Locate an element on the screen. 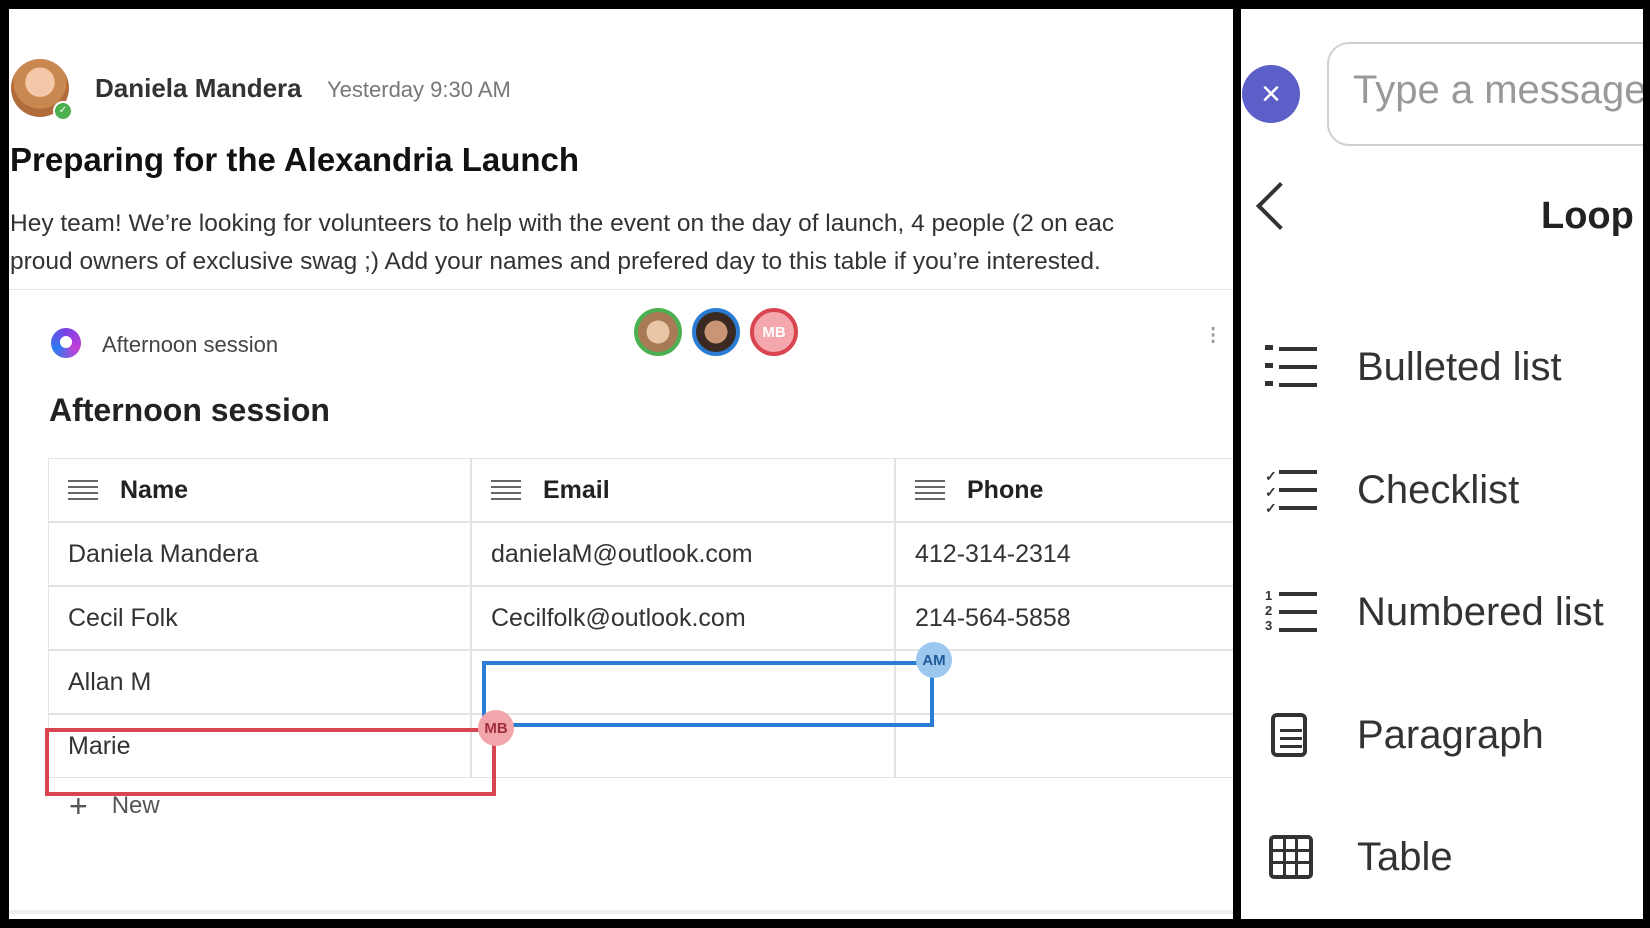 The height and width of the screenshot is (928, 1650). bulleted-list-icon is located at coordinates (1292, 367).